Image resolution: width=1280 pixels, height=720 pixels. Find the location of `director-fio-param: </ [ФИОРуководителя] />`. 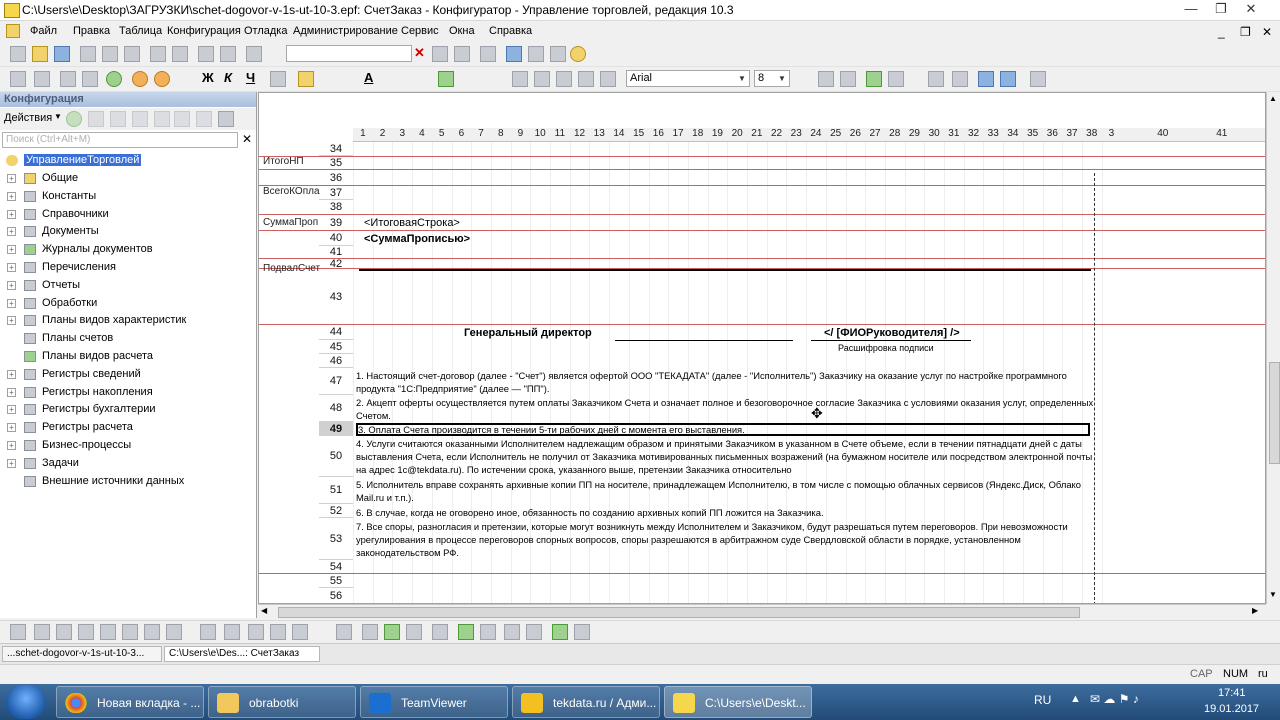

director-fio-param: </ [ФИОРуководителя] /> is located at coordinates (892, 333).